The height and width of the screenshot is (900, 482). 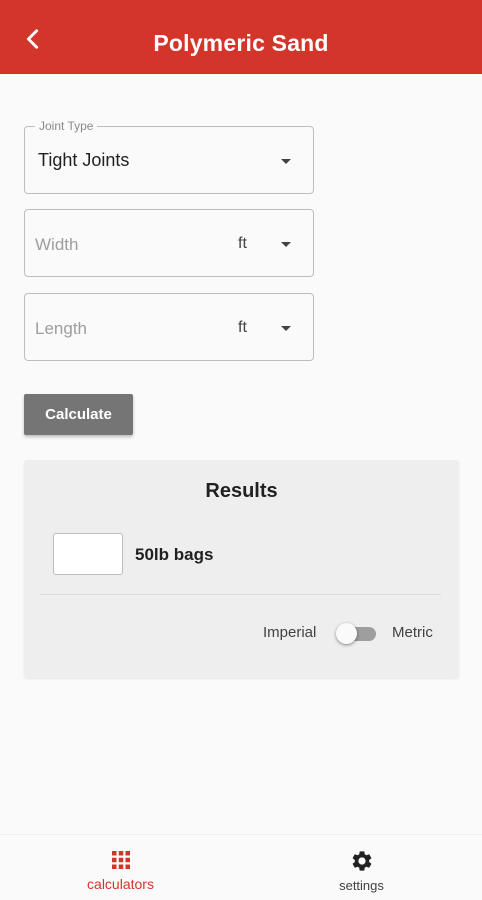 What do you see at coordinates (169, 243) in the screenshot?
I see `width-field: Width ft` at bounding box center [169, 243].